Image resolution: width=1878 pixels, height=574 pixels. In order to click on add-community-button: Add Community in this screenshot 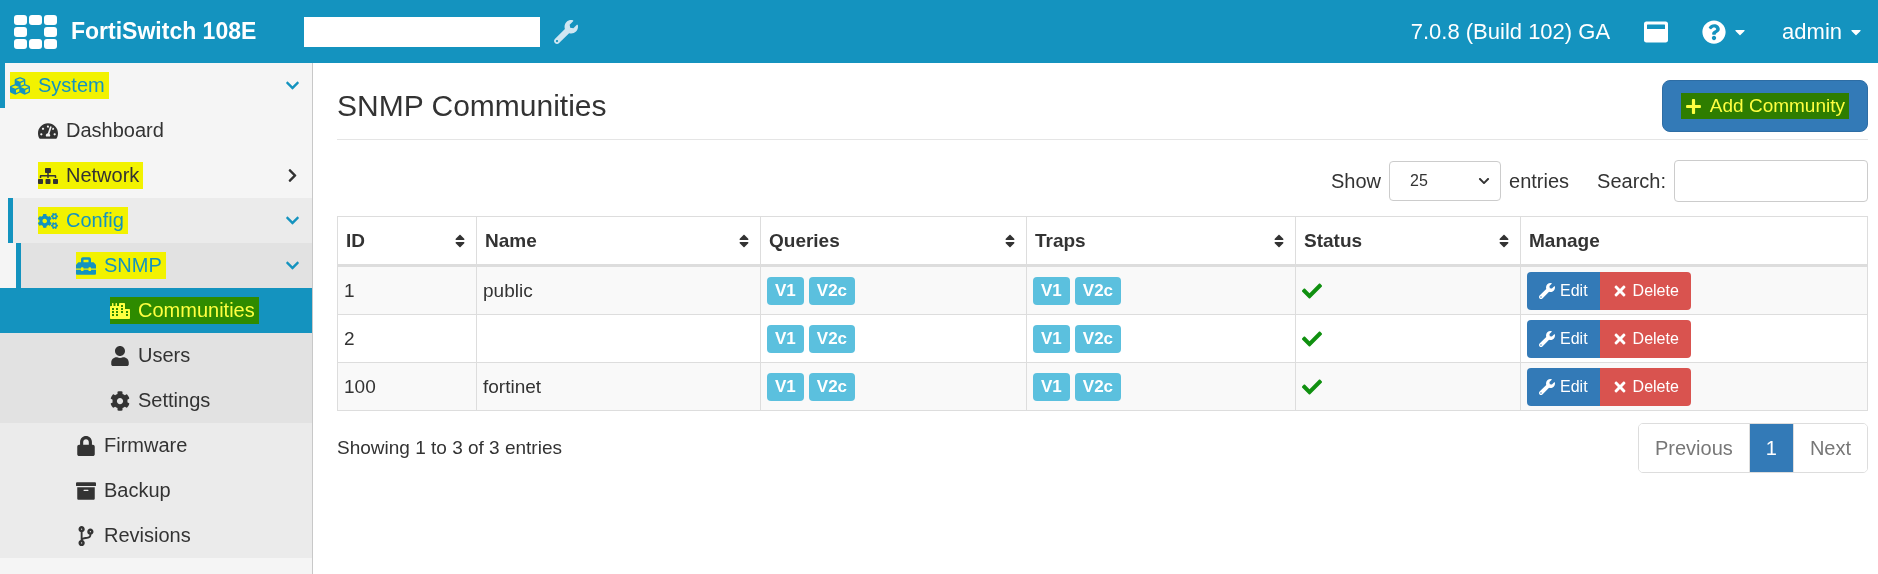, I will do `click(1764, 106)`.